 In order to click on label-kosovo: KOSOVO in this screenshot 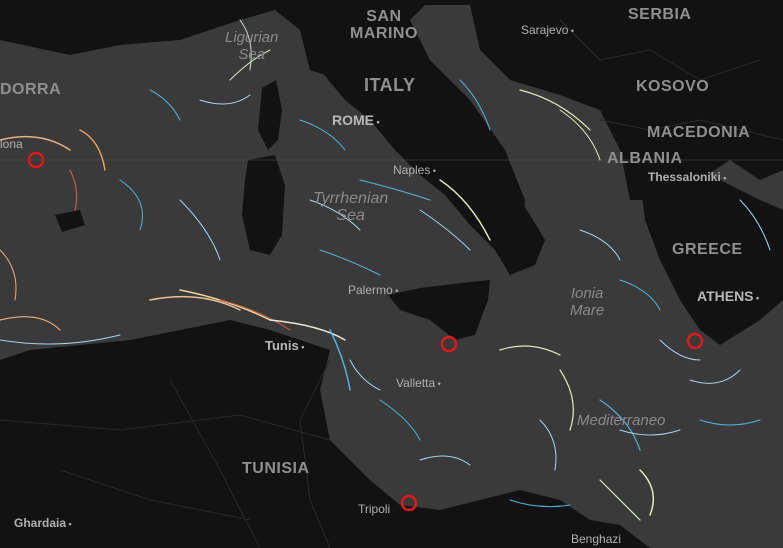, I will do `click(673, 86)`.